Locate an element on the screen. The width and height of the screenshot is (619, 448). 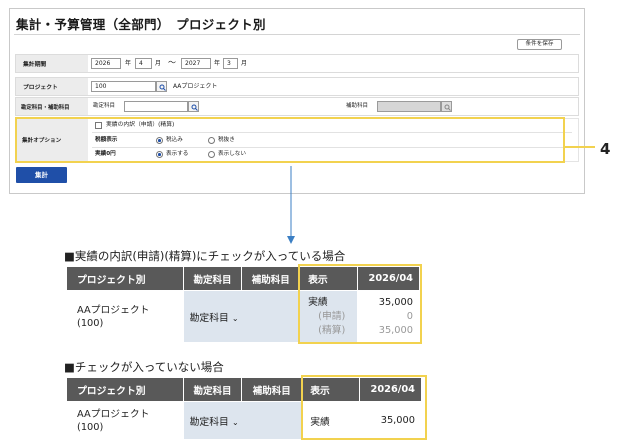
year-unit-2: 年 is located at coordinates (217, 63).